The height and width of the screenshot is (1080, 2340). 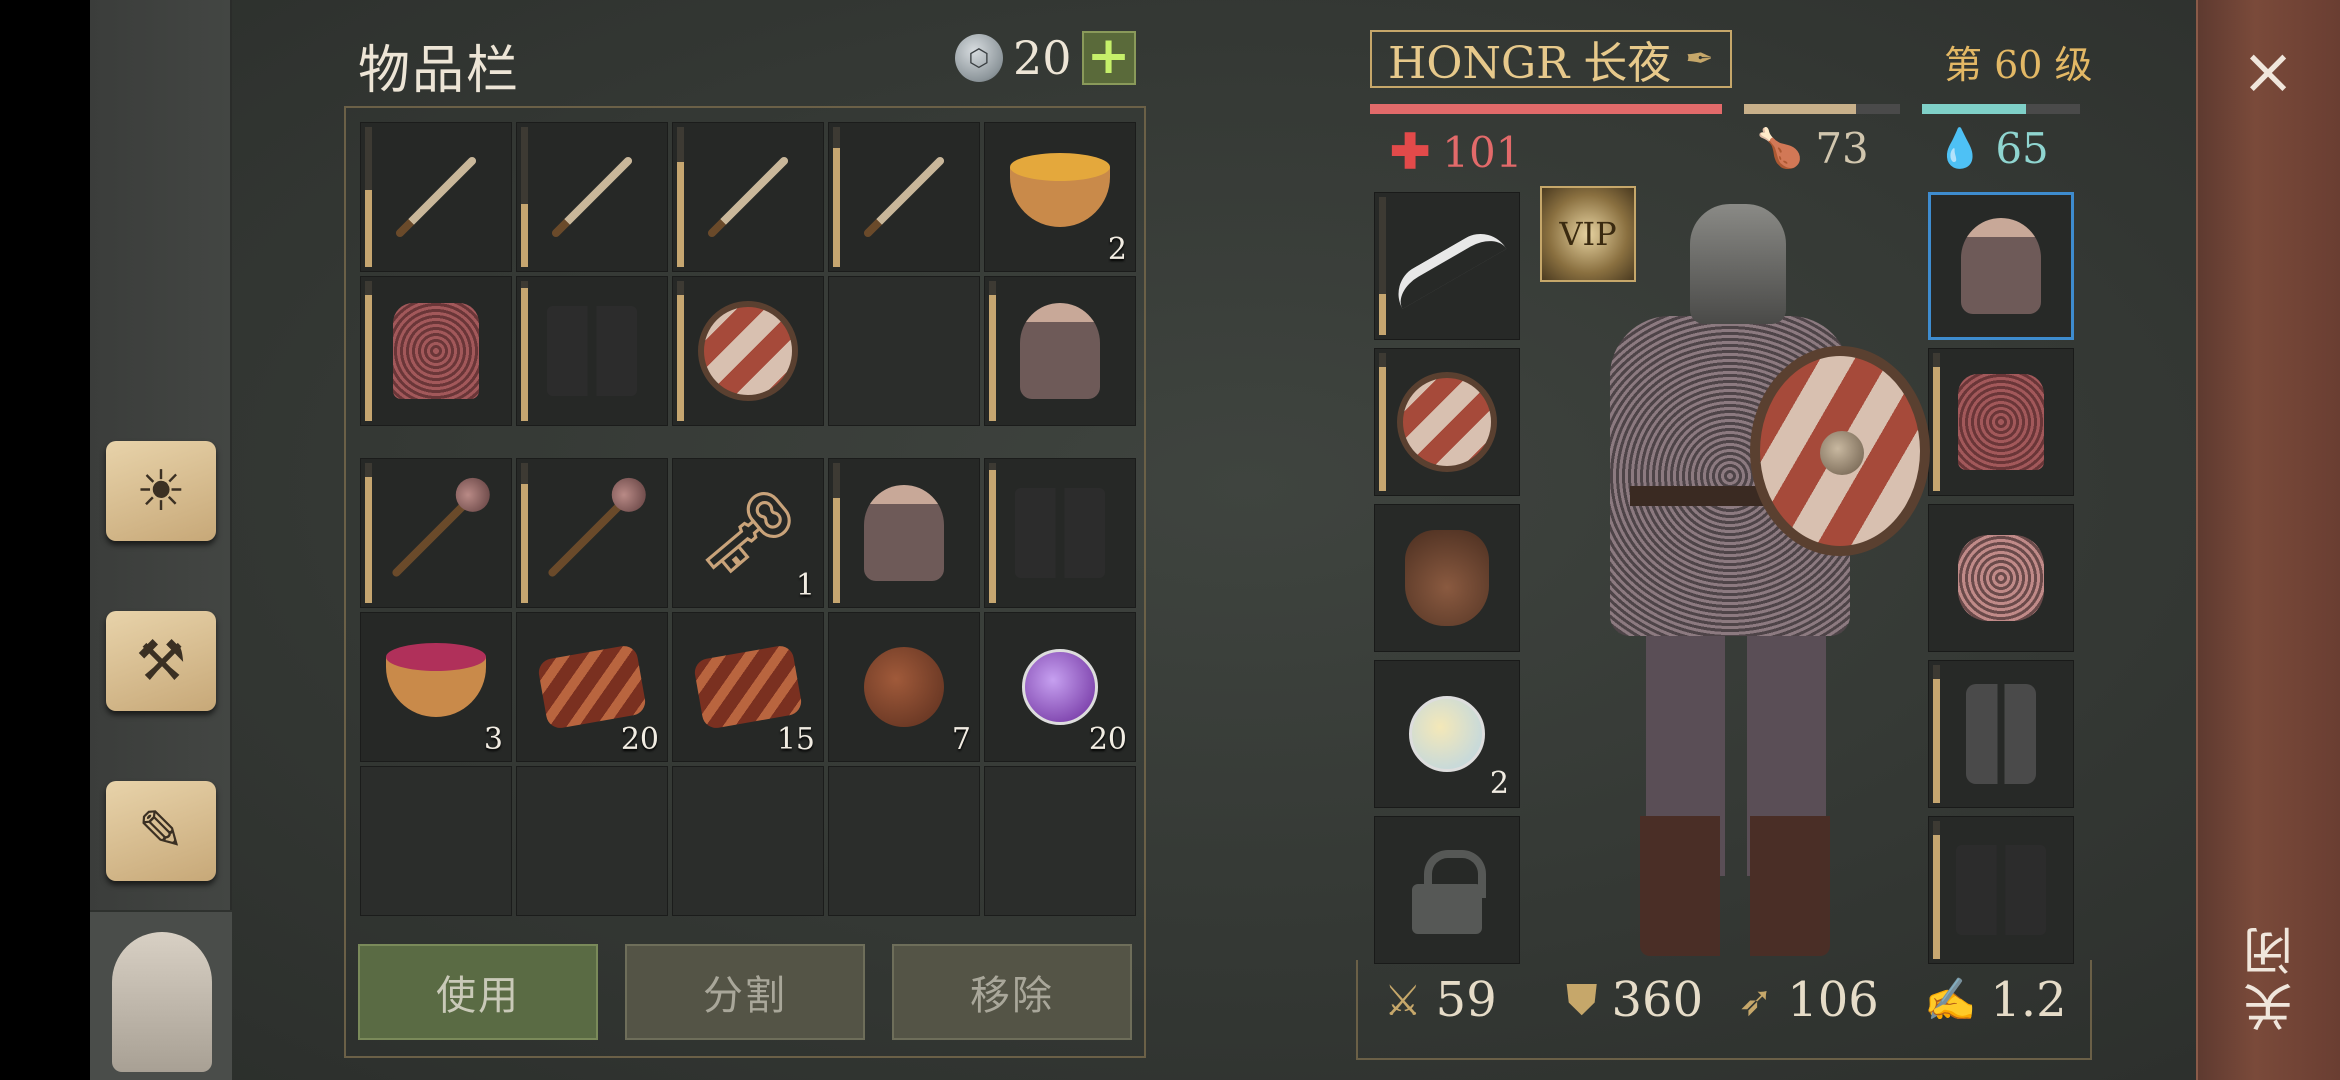 I want to click on soup-bowl-slot: 2, so click(x=1060, y=197).